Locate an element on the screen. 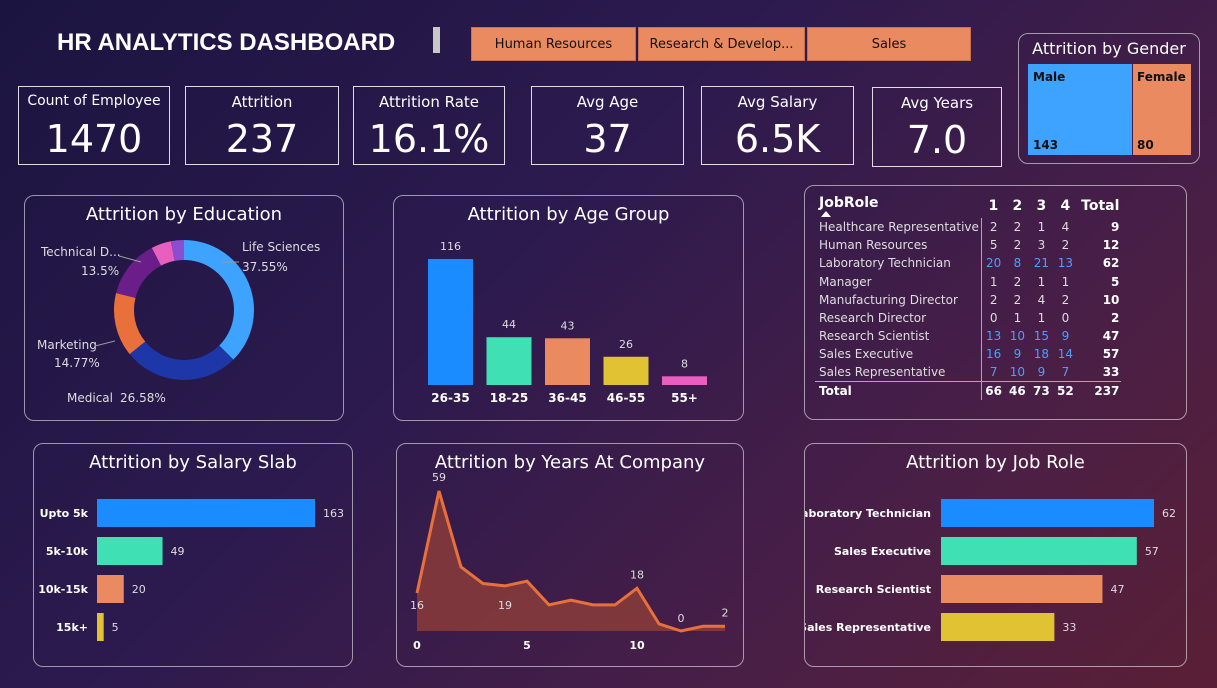  total-cell: 9 is located at coordinates (1115, 227).